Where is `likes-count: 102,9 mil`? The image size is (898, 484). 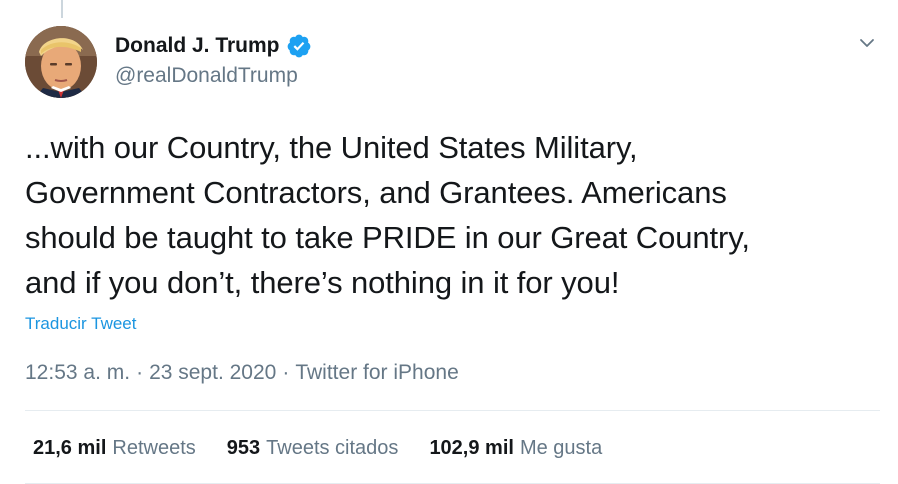
likes-count: 102,9 mil is located at coordinates (471, 448).